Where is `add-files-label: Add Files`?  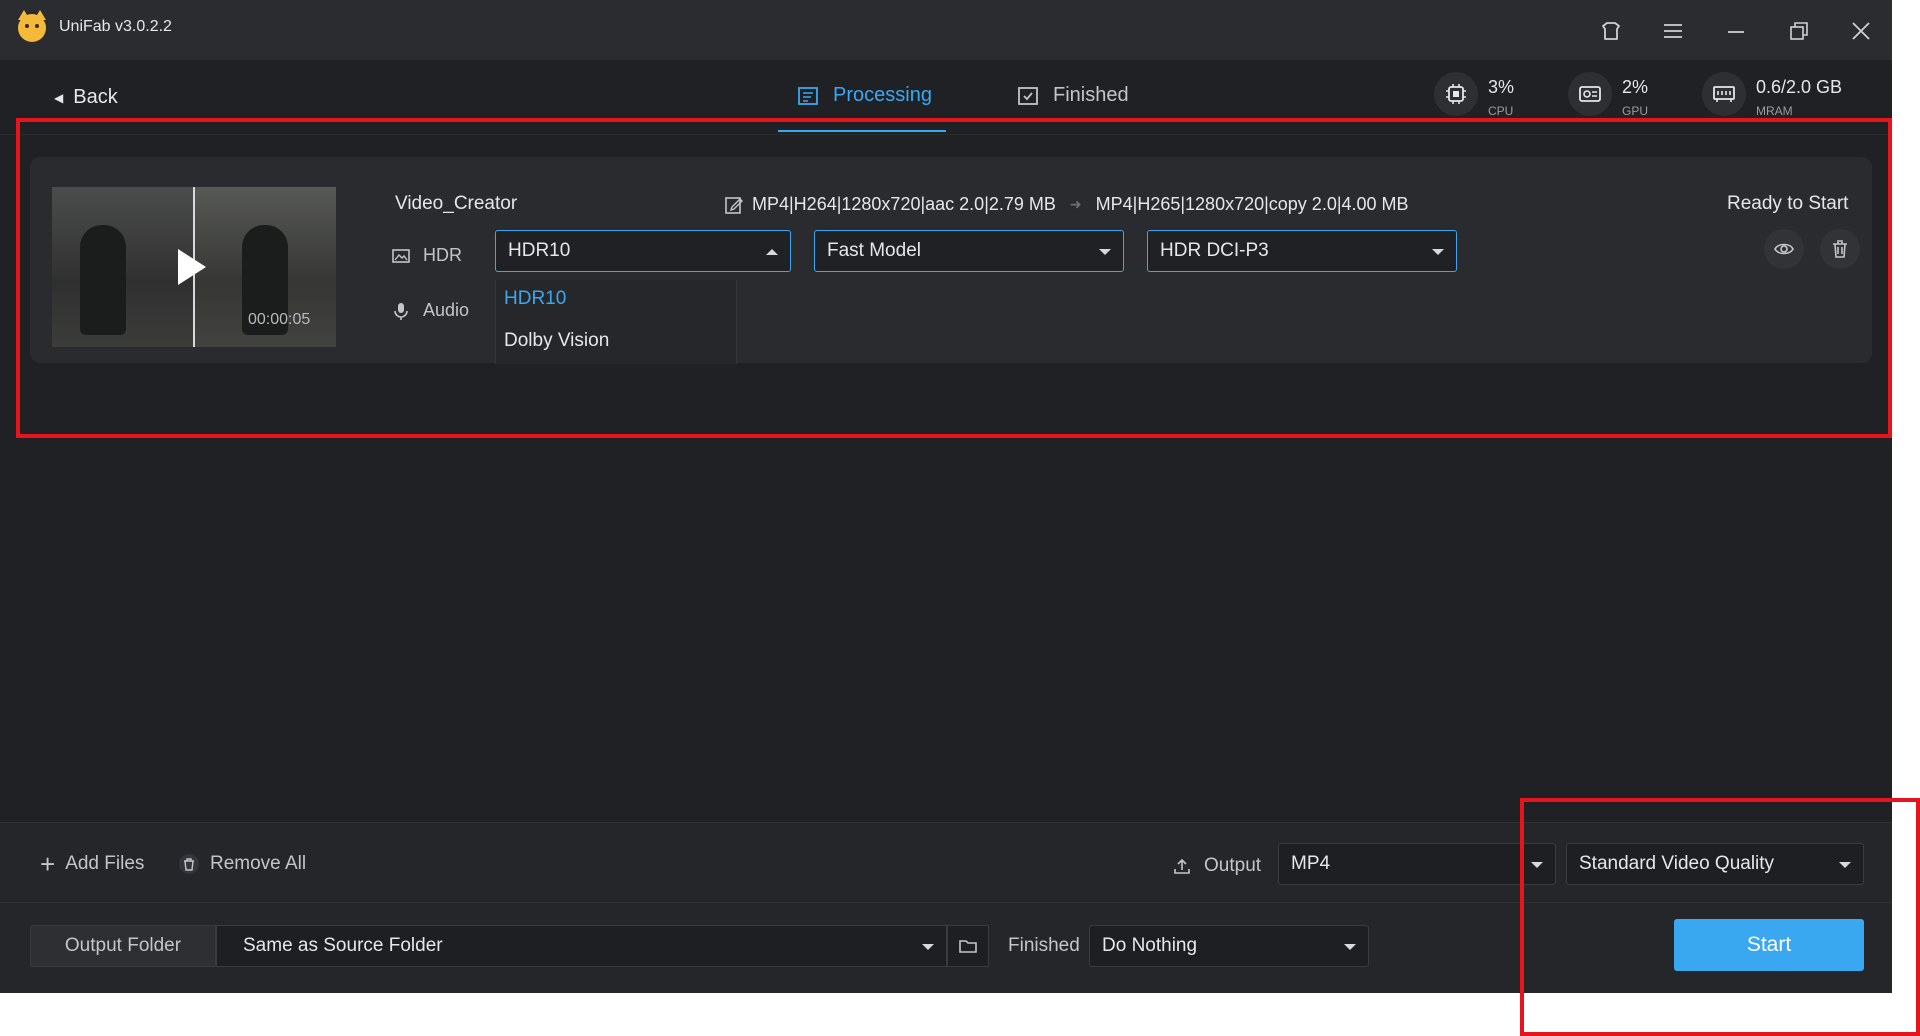 add-files-label: Add Files is located at coordinates (105, 863).